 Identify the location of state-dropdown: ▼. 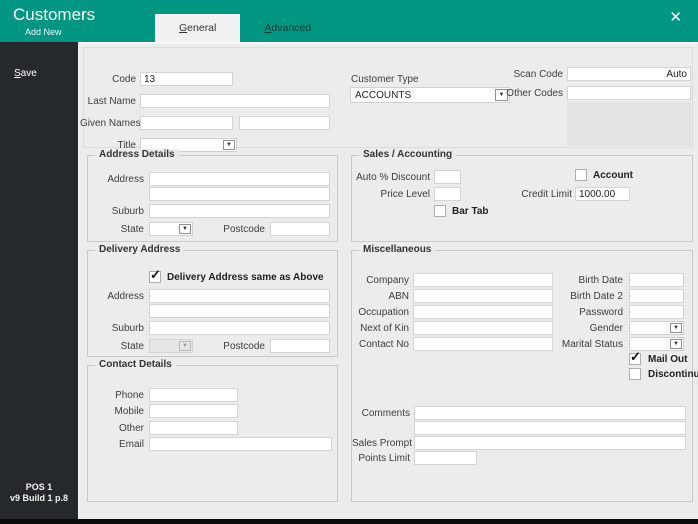
(171, 229).